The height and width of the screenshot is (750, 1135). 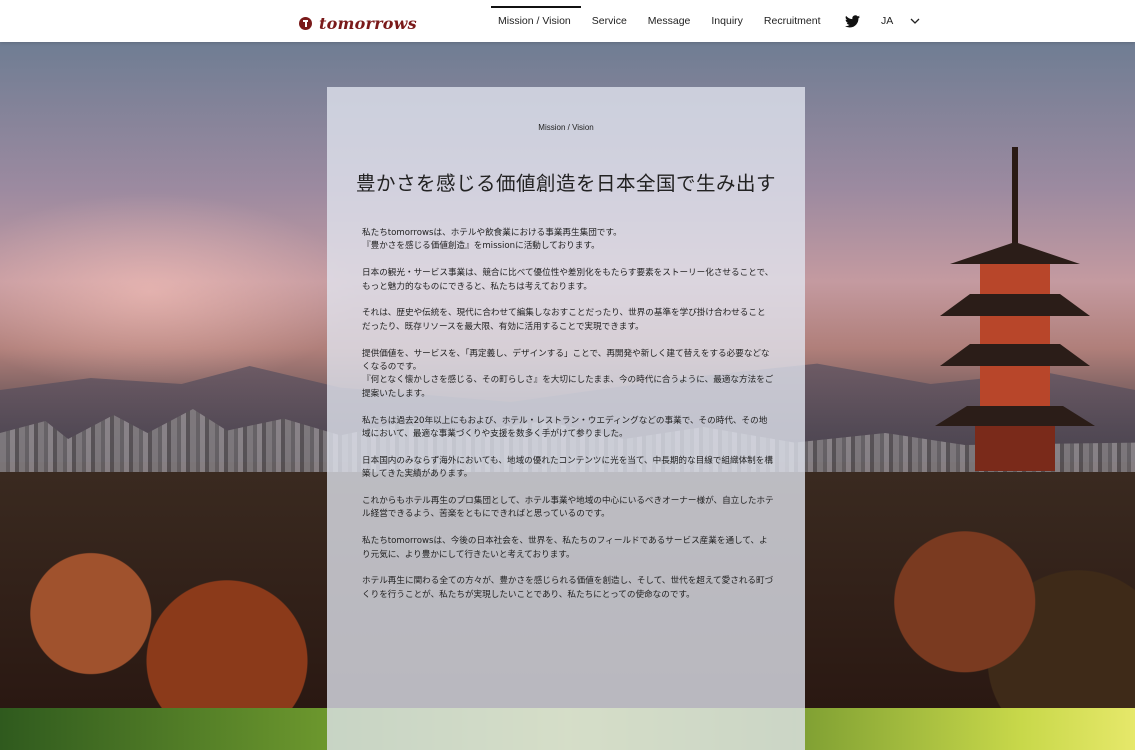 What do you see at coordinates (669, 21) in the screenshot?
I see `nav-item-message: Message` at bounding box center [669, 21].